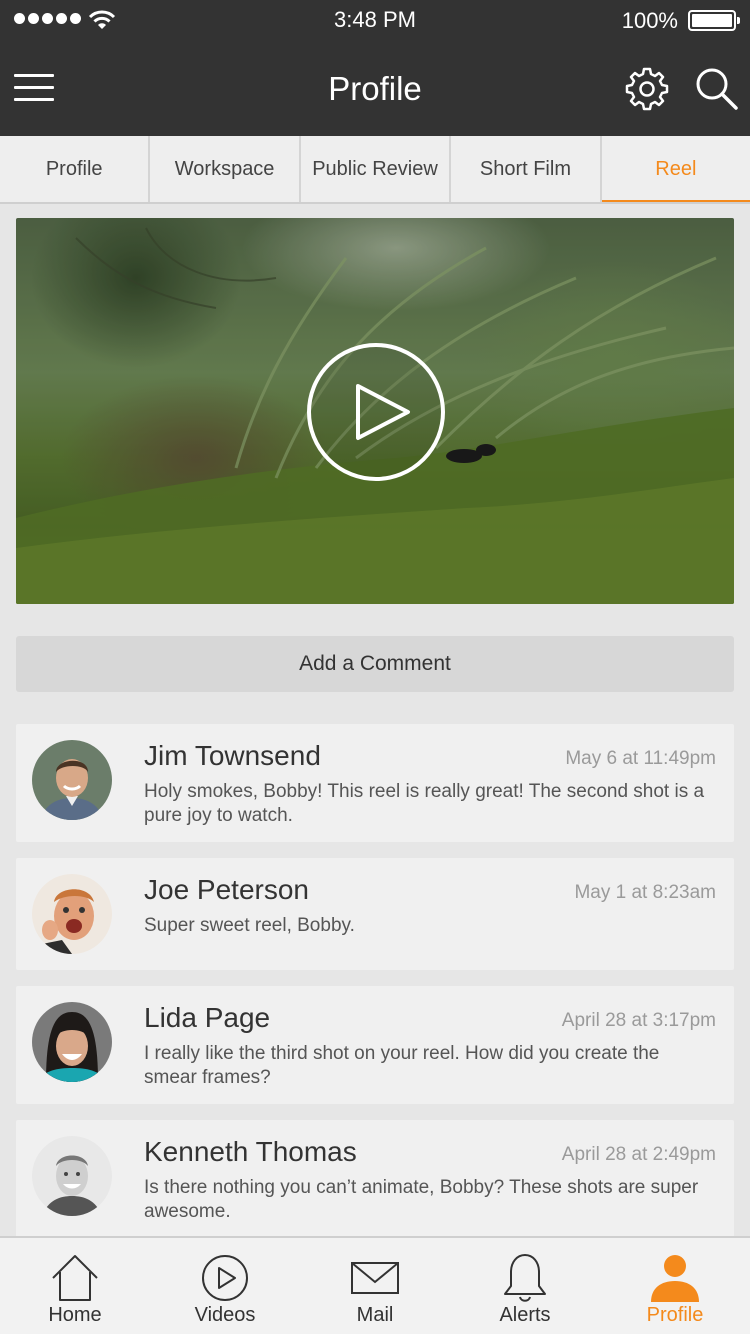 This screenshot has width=750, height=1334. Describe the element at coordinates (207, 1018) in the screenshot. I see `comment-author: Lida Page` at that location.